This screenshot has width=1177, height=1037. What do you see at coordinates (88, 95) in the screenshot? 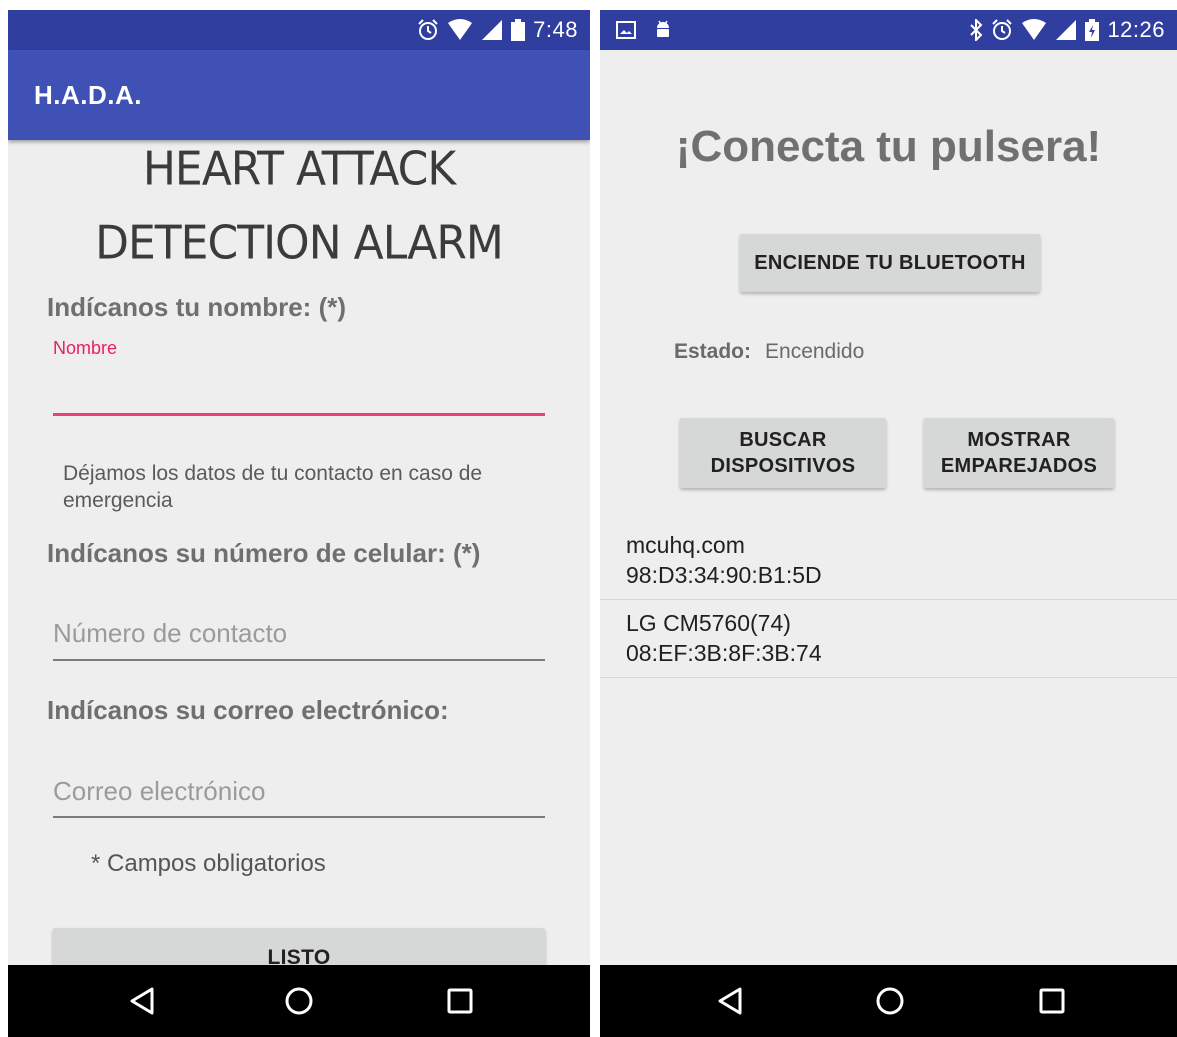
I see `app-title: H.A.D.A.` at bounding box center [88, 95].